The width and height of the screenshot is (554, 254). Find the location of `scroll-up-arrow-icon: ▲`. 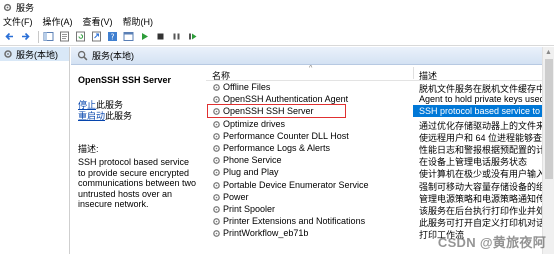

scroll-up-arrow-icon: ▲ is located at coordinates (548, 52).